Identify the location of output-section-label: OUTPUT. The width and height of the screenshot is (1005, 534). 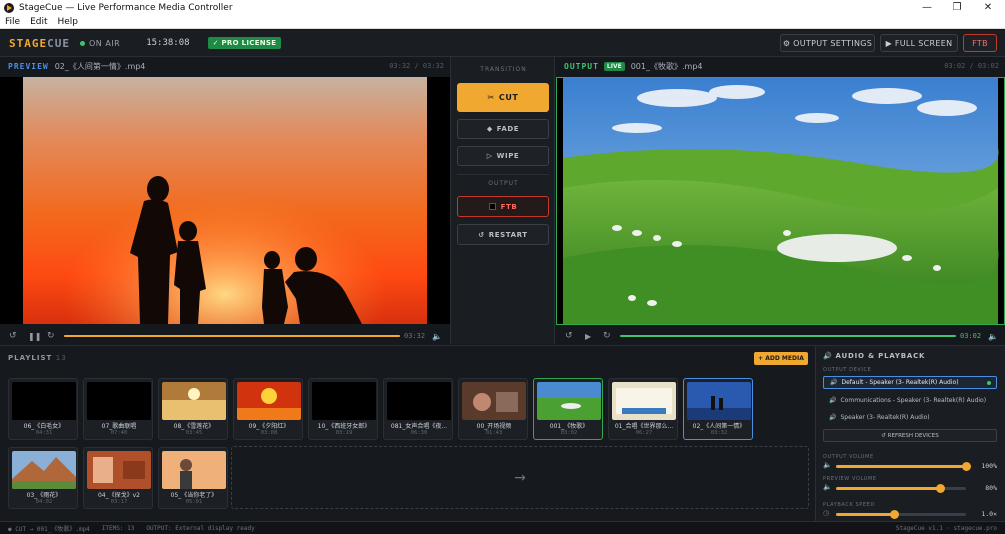
(503, 183).